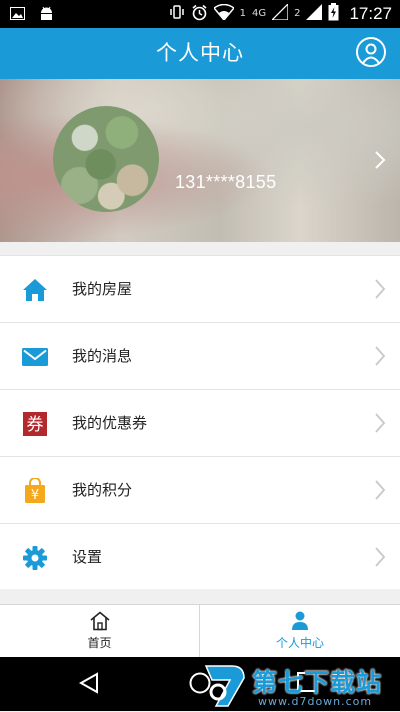 The width and height of the screenshot is (400, 712). Describe the element at coordinates (223, 13) in the screenshot. I see `wifi-icon` at that location.